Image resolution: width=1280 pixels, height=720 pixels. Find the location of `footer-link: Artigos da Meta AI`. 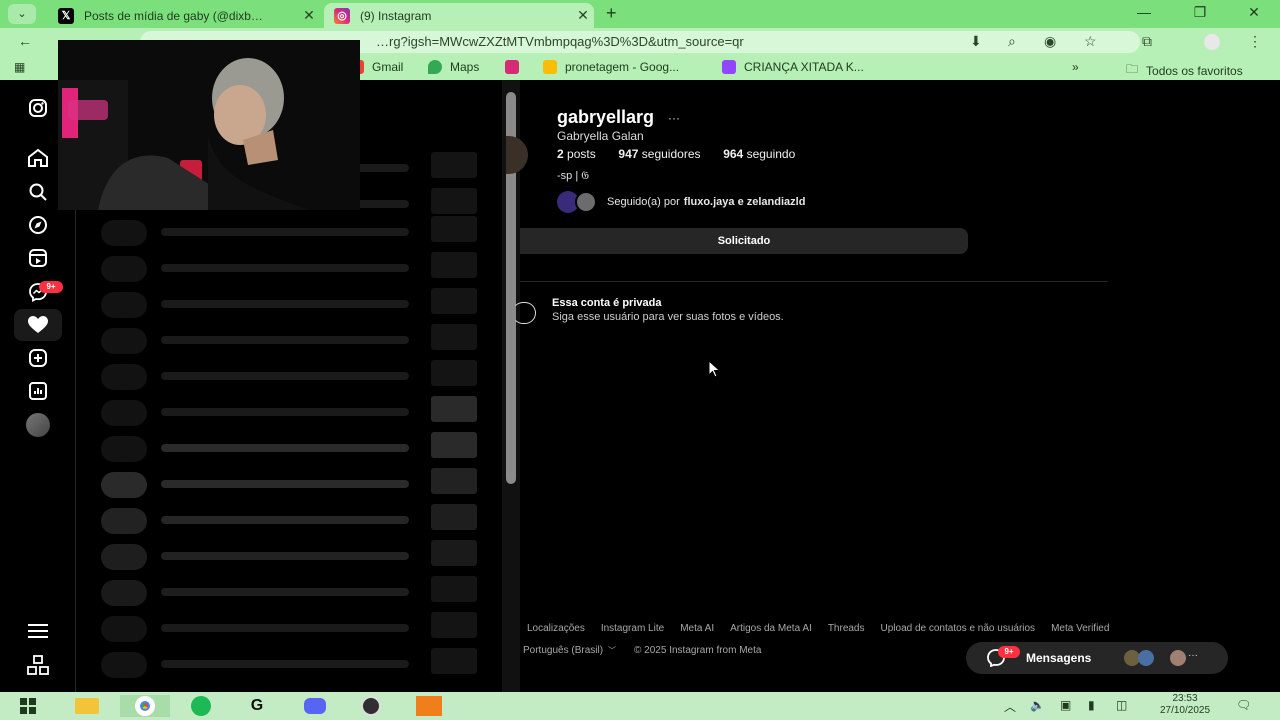

footer-link: Artigos da Meta AI is located at coordinates (771, 628).